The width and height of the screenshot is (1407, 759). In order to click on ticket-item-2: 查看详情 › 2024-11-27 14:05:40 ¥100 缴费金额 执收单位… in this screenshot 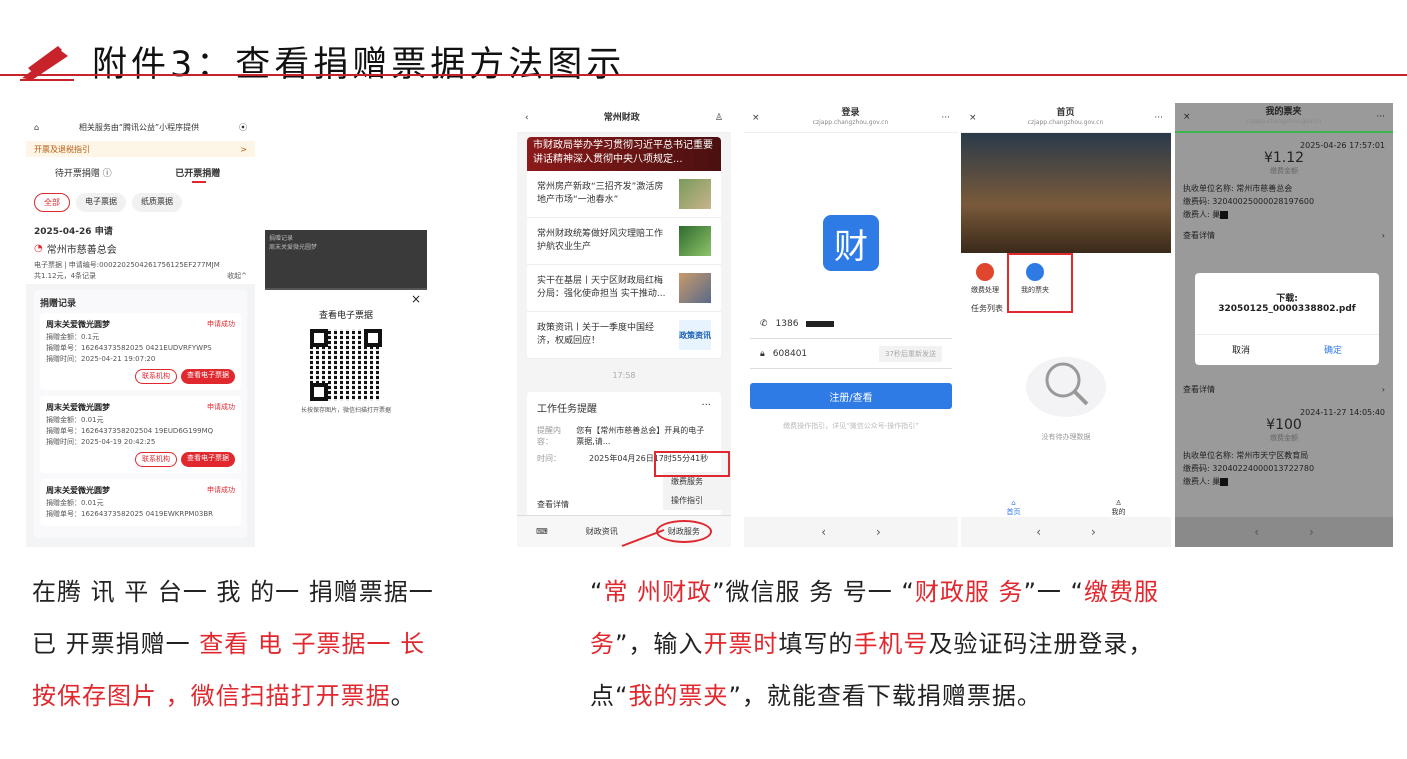, I will do `click(1284, 435)`.